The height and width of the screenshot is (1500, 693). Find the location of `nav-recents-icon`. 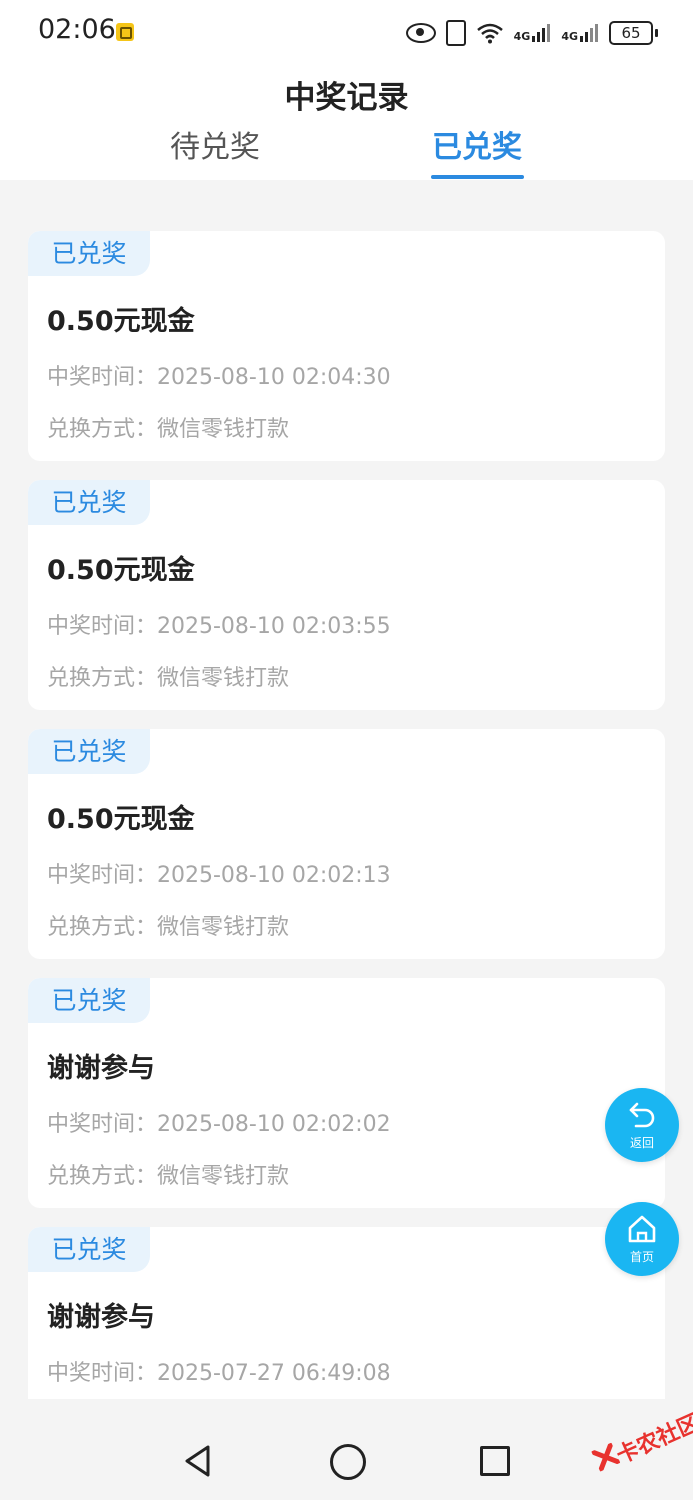

nav-recents-icon is located at coordinates (495, 1461).